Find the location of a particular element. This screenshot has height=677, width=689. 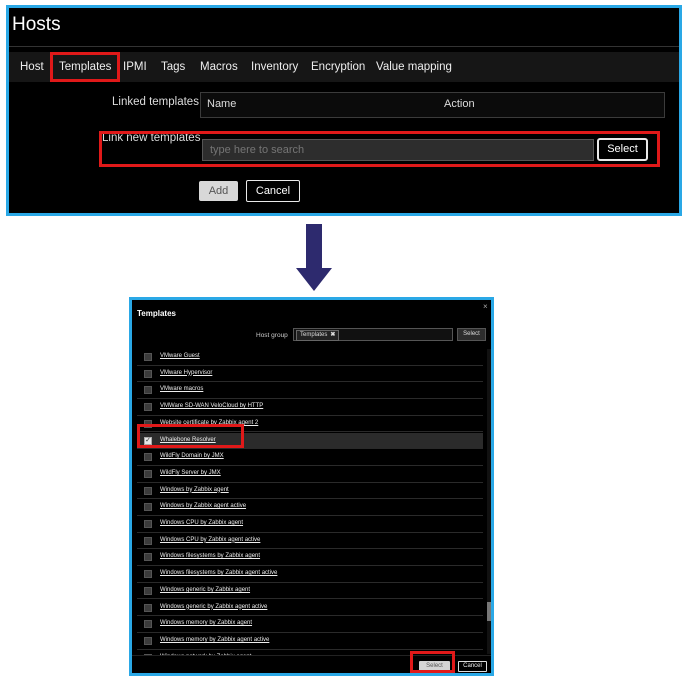

column-header-action: Action is located at coordinates (459, 104).